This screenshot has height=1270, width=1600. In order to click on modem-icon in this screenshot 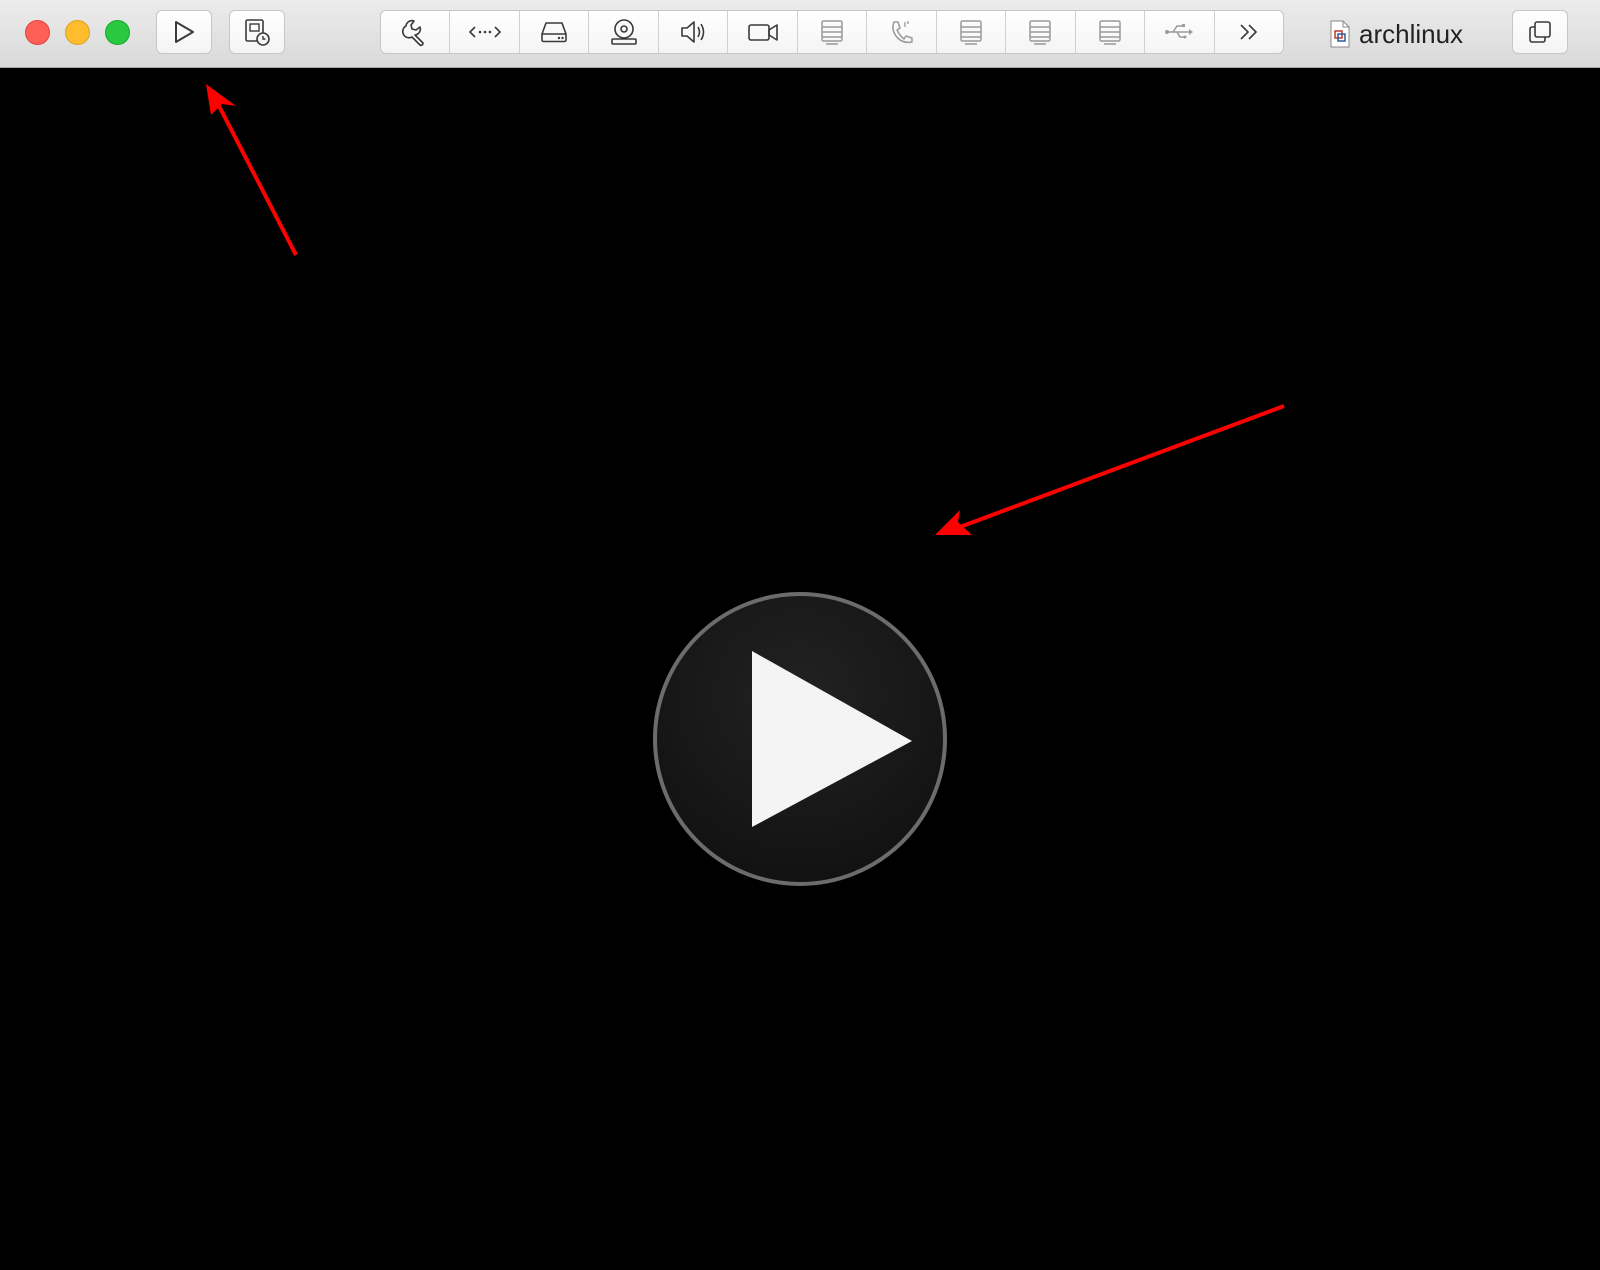, I will do `click(902, 32)`.